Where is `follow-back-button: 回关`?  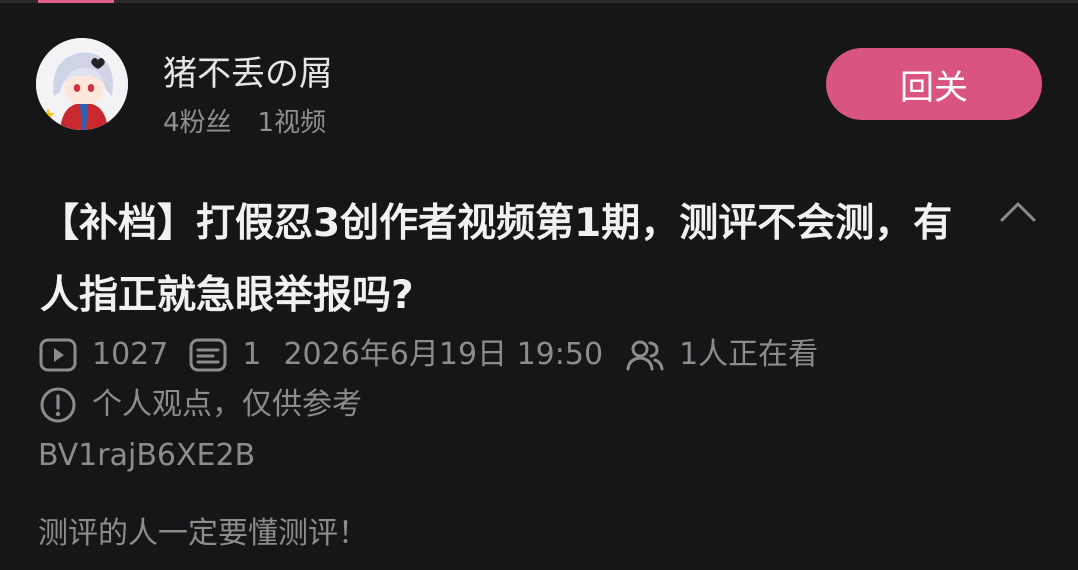 follow-back-button: 回关 is located at coordinates (934, 84).